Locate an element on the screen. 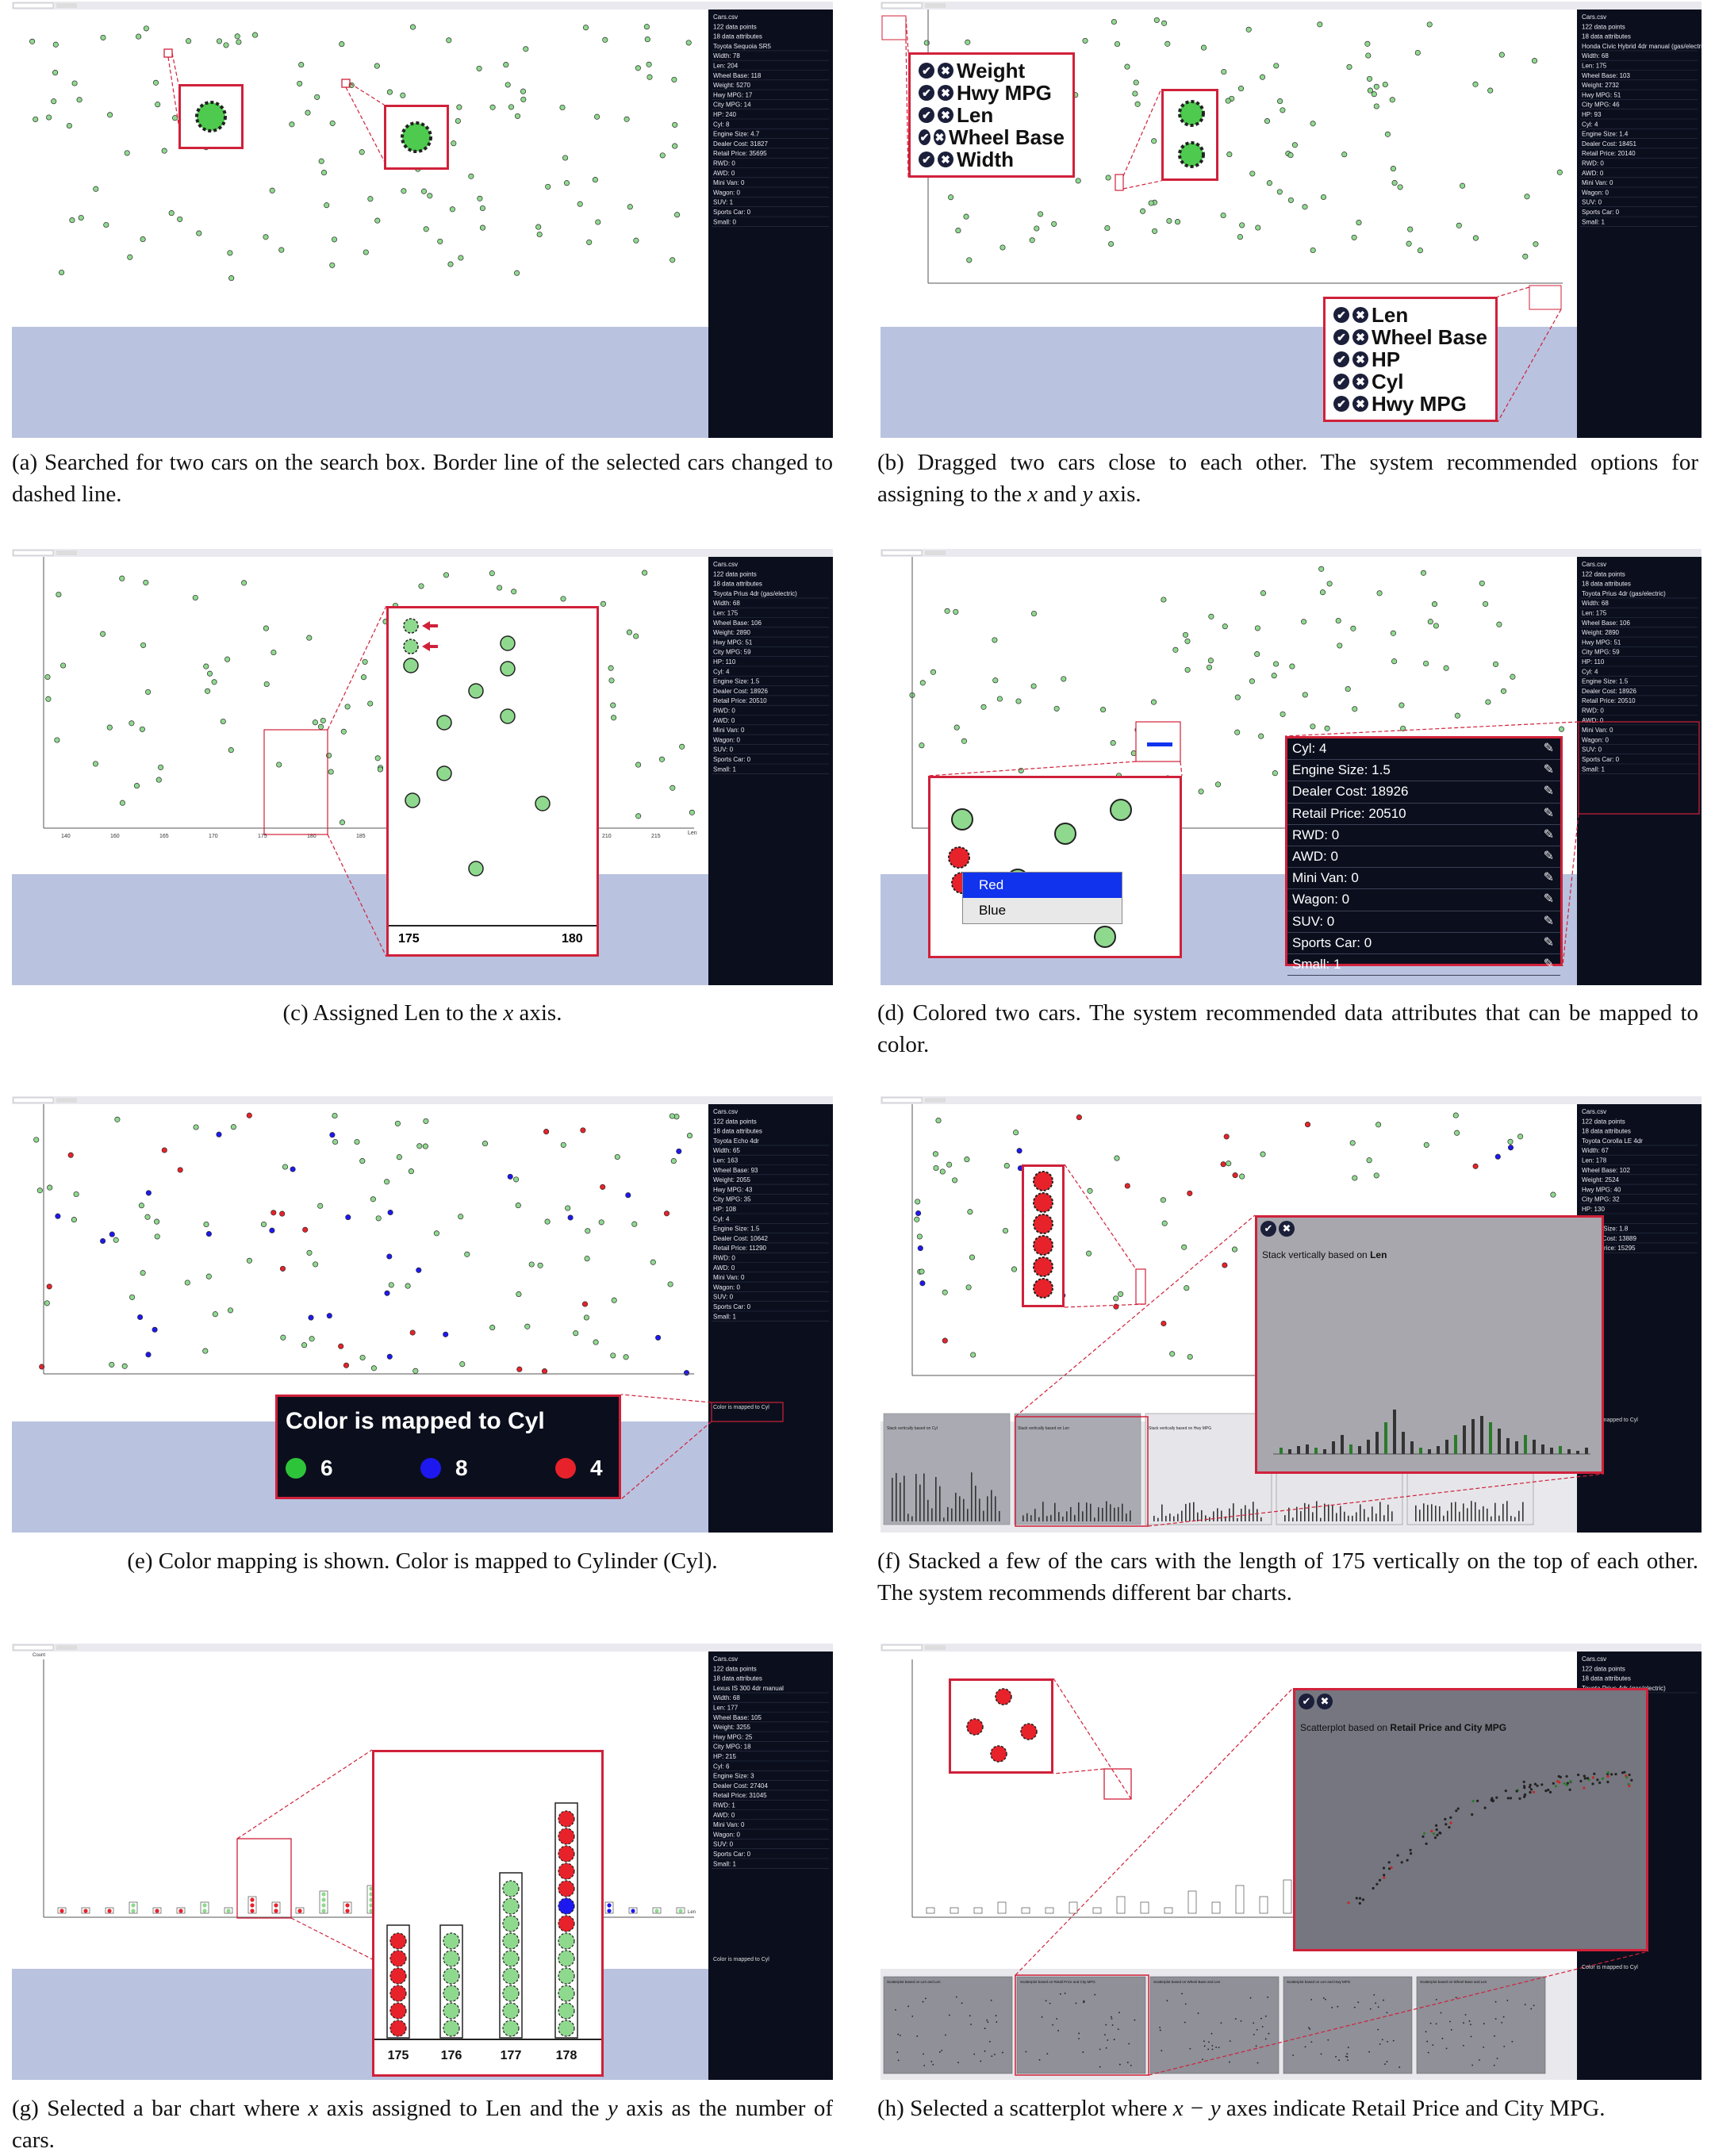 The height and width of the screenshot is (2156, 1715). opt-top-2: ✔ ✖ Len is located at coordinates (992, 115).